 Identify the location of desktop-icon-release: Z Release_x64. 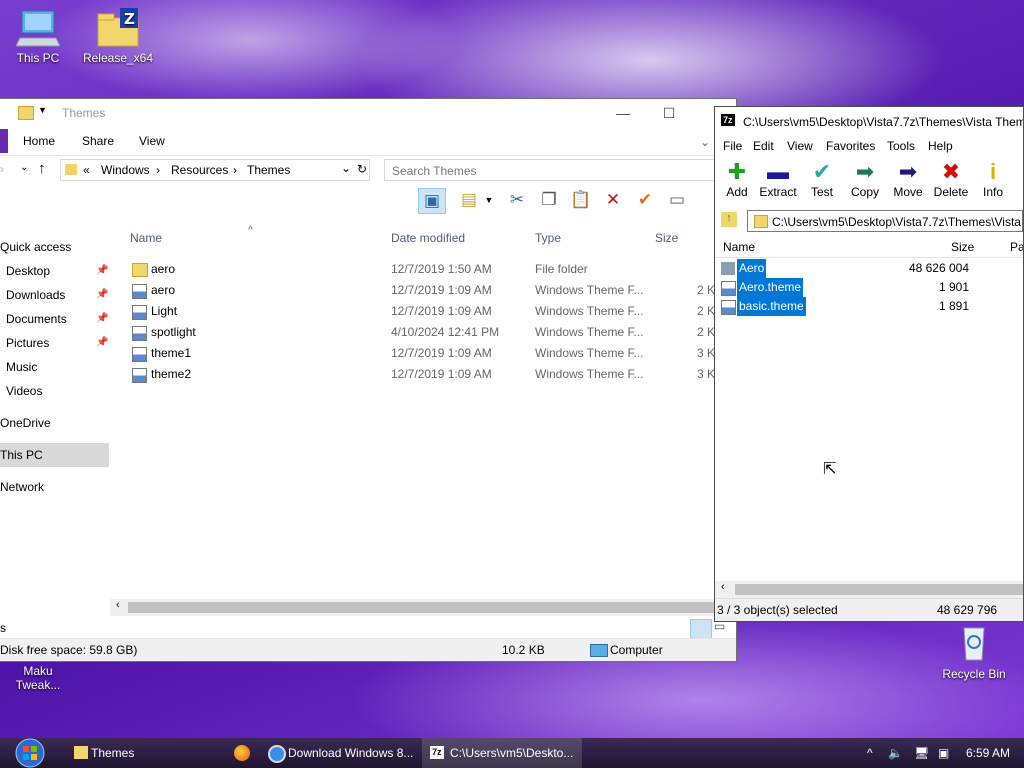
(118, 36).